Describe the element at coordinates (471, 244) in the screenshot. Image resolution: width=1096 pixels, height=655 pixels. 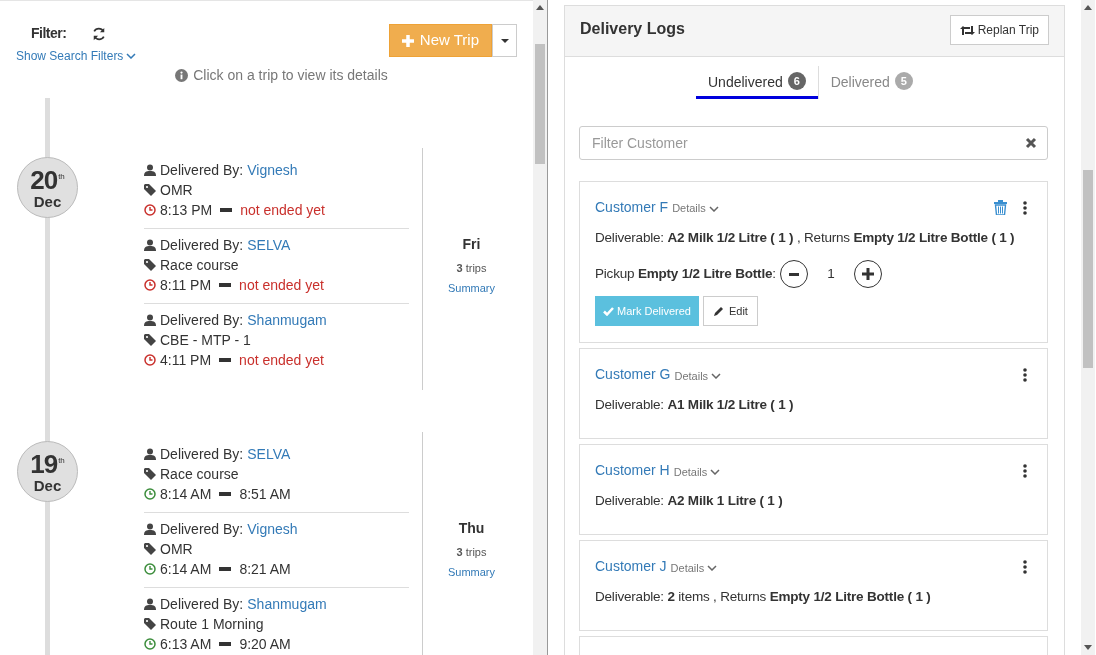
I see `weekday-label: Fri` at that location.